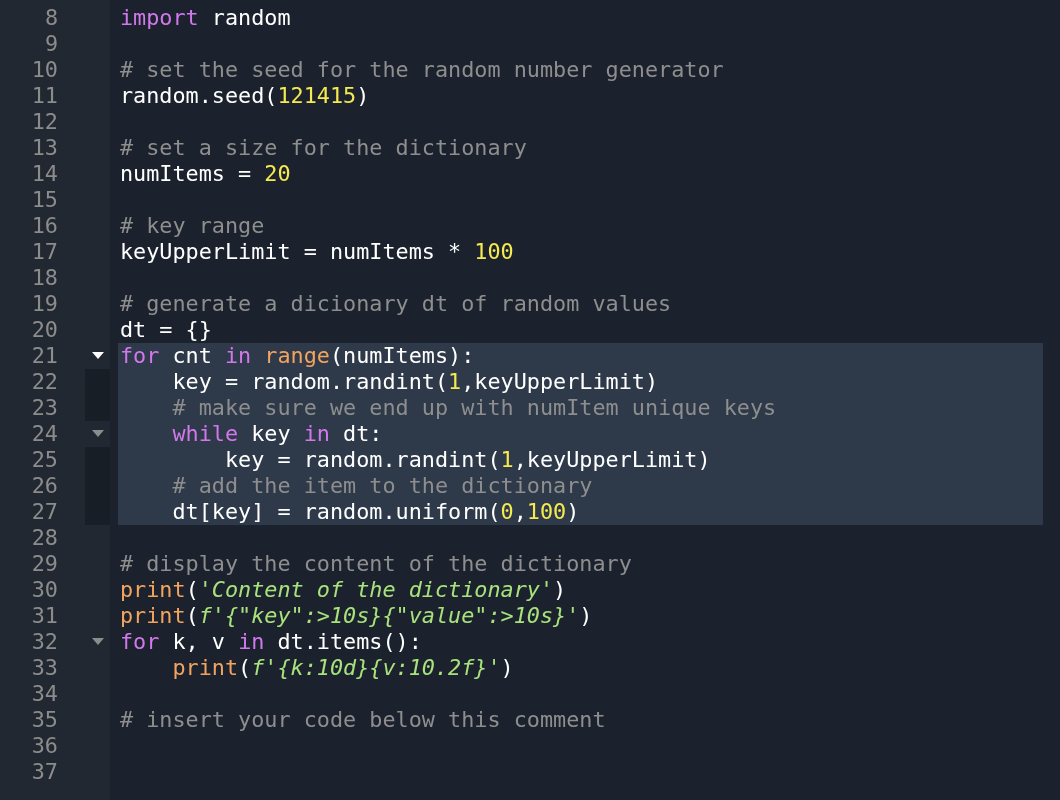  I want to click on line-number: 9, so click(50, 44).